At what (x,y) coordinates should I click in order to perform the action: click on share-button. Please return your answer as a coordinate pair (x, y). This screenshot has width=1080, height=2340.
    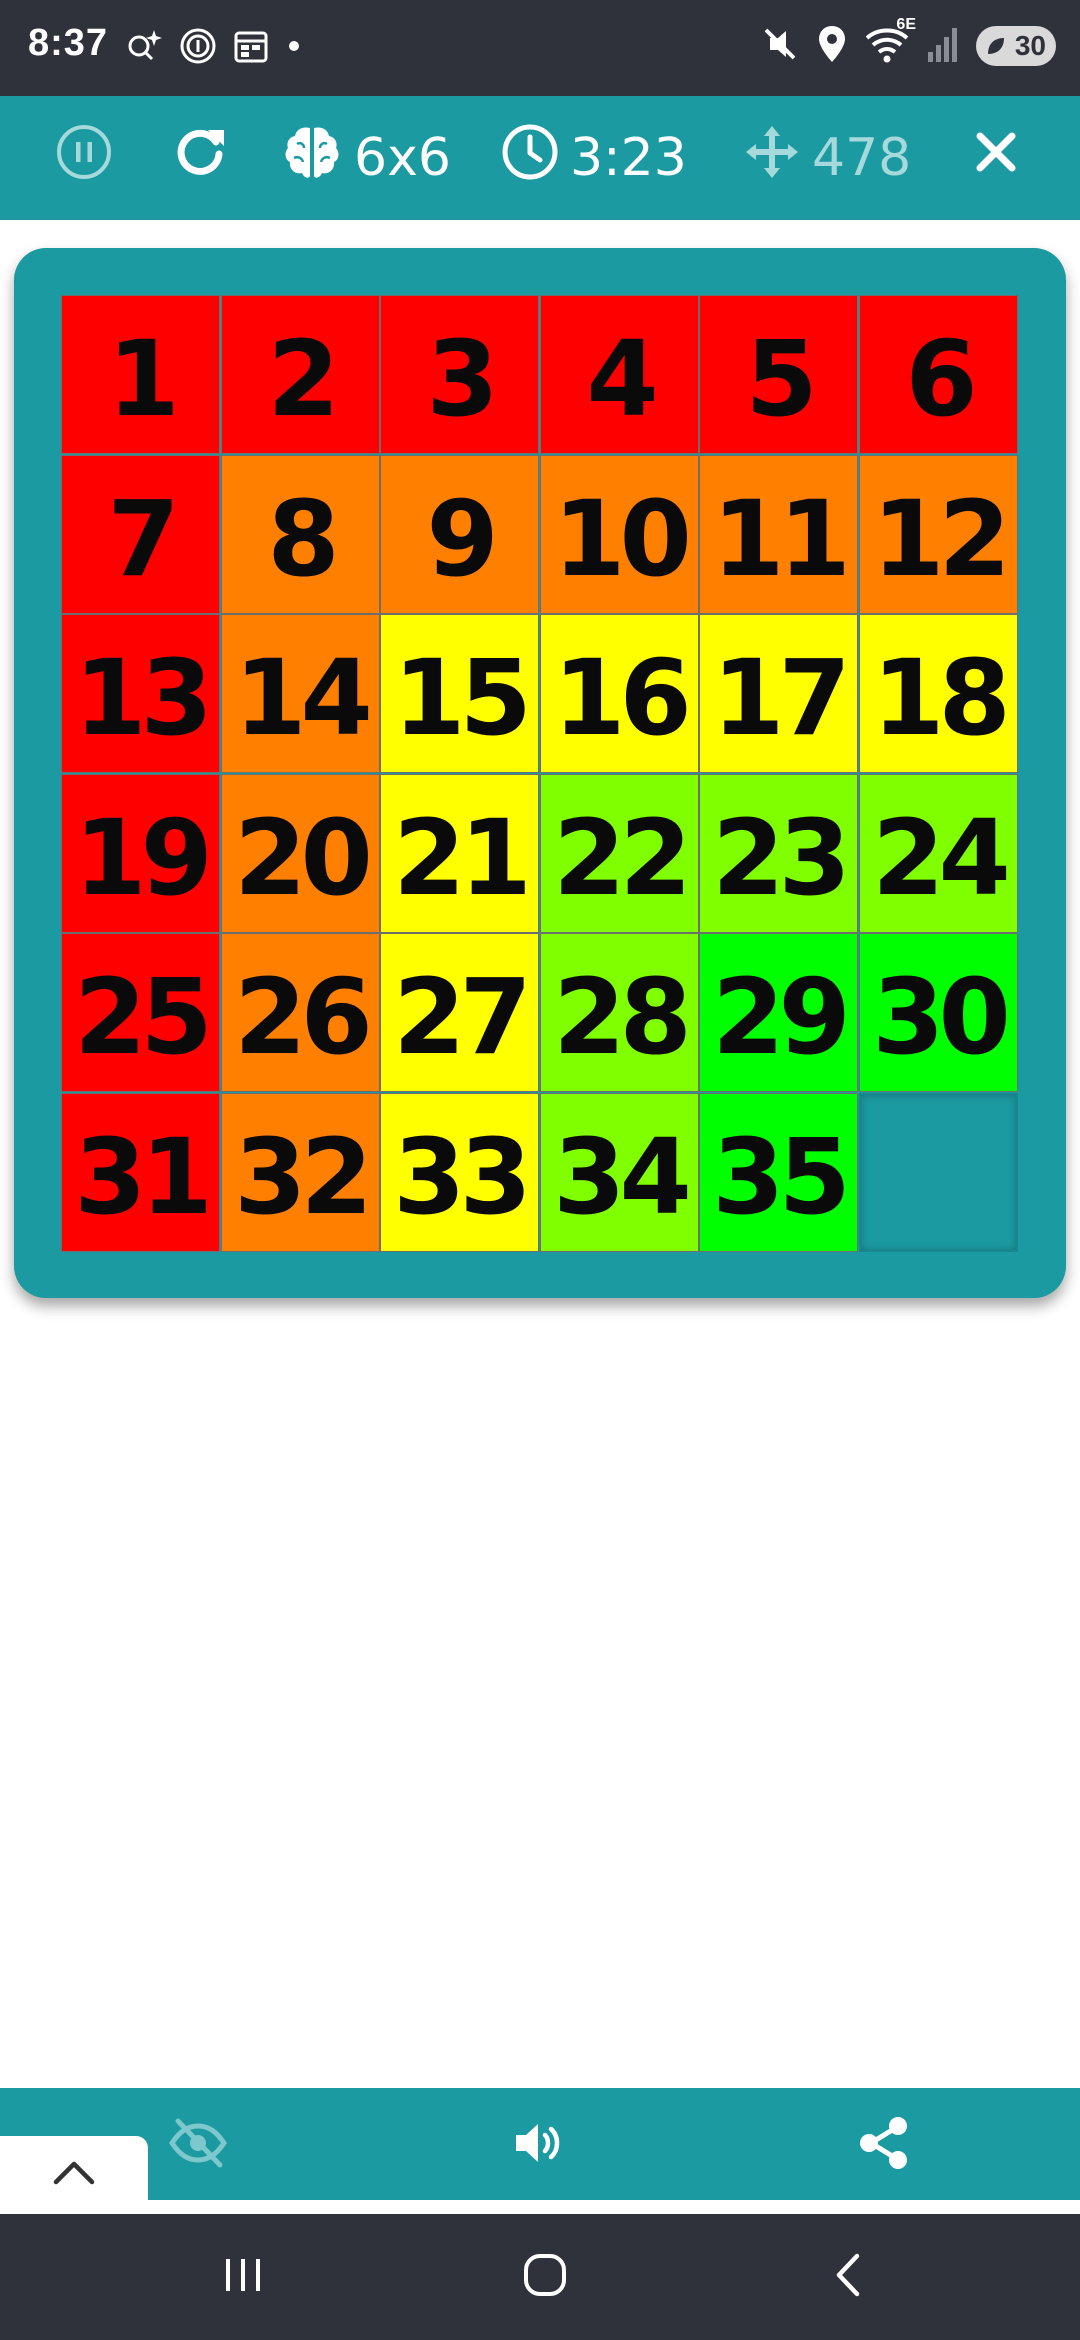
    Looking at the image, I should click on (883, 2145).